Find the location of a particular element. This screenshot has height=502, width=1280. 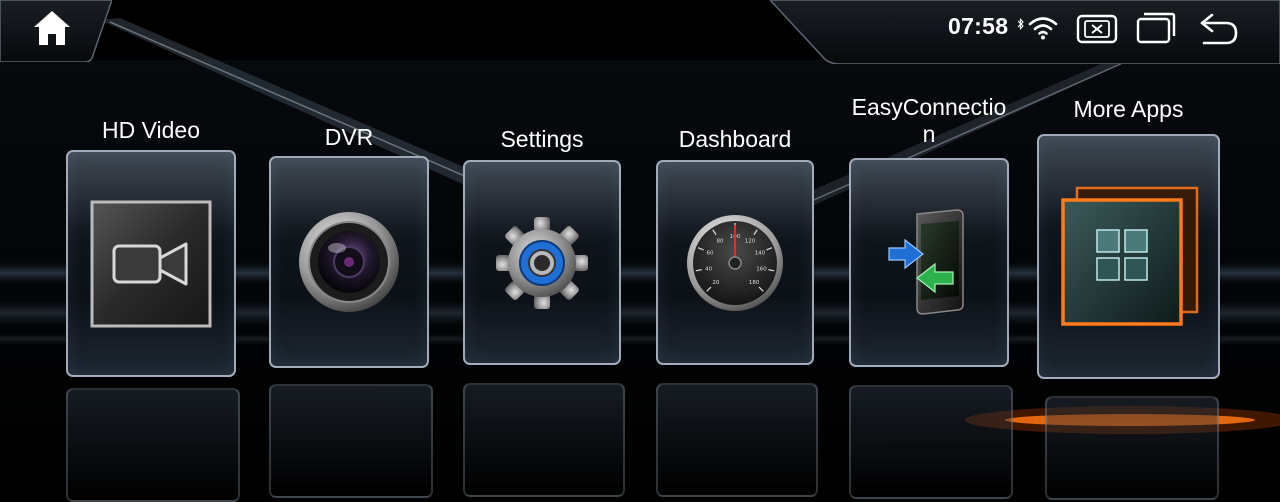

speedometer-tick-label: 160 is located at coordinates (761, 269).